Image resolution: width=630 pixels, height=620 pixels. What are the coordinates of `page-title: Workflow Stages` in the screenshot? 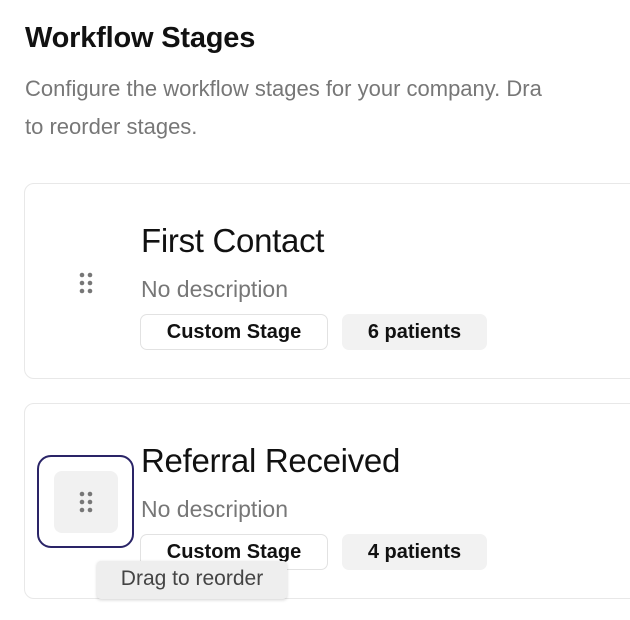 It's located at (140, 38).